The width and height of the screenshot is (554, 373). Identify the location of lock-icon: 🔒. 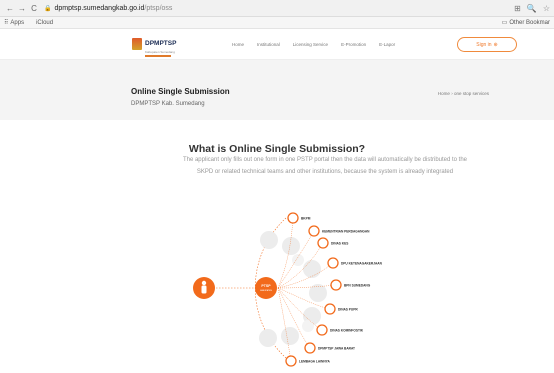
(48, 8).